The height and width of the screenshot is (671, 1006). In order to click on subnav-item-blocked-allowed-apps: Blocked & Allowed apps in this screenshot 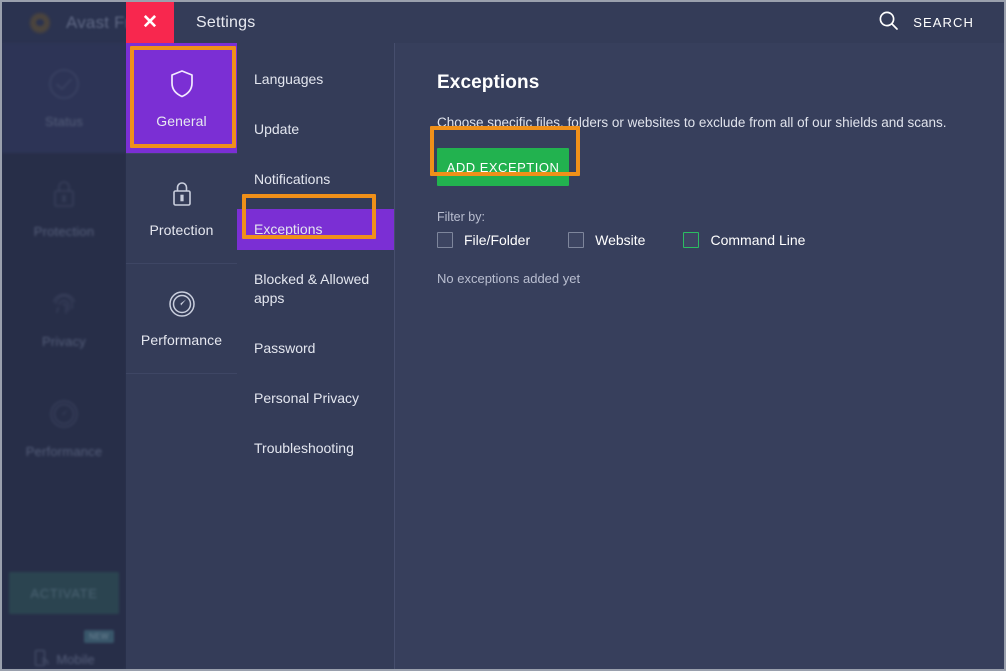, I will do `click(315, 289)`.